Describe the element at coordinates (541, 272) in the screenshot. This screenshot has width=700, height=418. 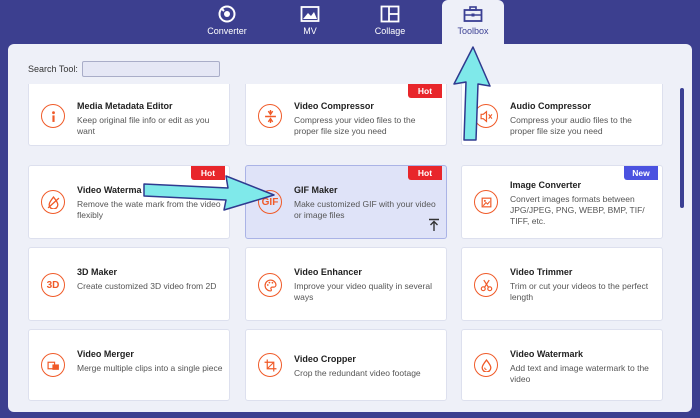
I see `tool-title: Video Trimmer` at that location.